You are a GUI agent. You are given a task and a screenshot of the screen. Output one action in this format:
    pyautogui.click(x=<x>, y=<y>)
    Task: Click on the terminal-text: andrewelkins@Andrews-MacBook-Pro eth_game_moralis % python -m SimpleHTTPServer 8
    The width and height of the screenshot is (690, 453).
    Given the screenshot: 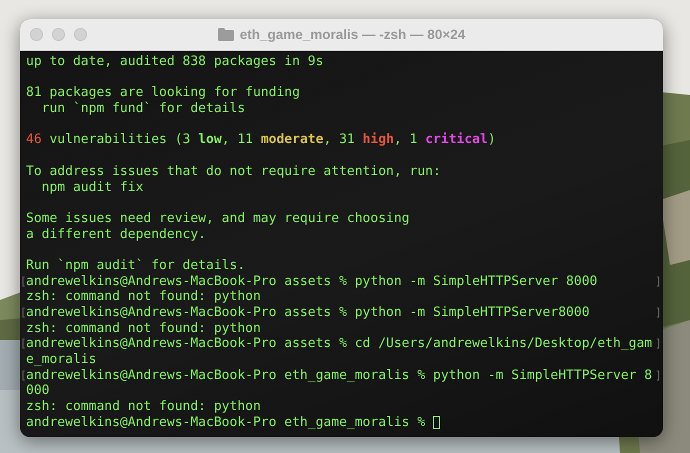 What is the action you would take?
    pyautogui.click(x=339, y=376)
    